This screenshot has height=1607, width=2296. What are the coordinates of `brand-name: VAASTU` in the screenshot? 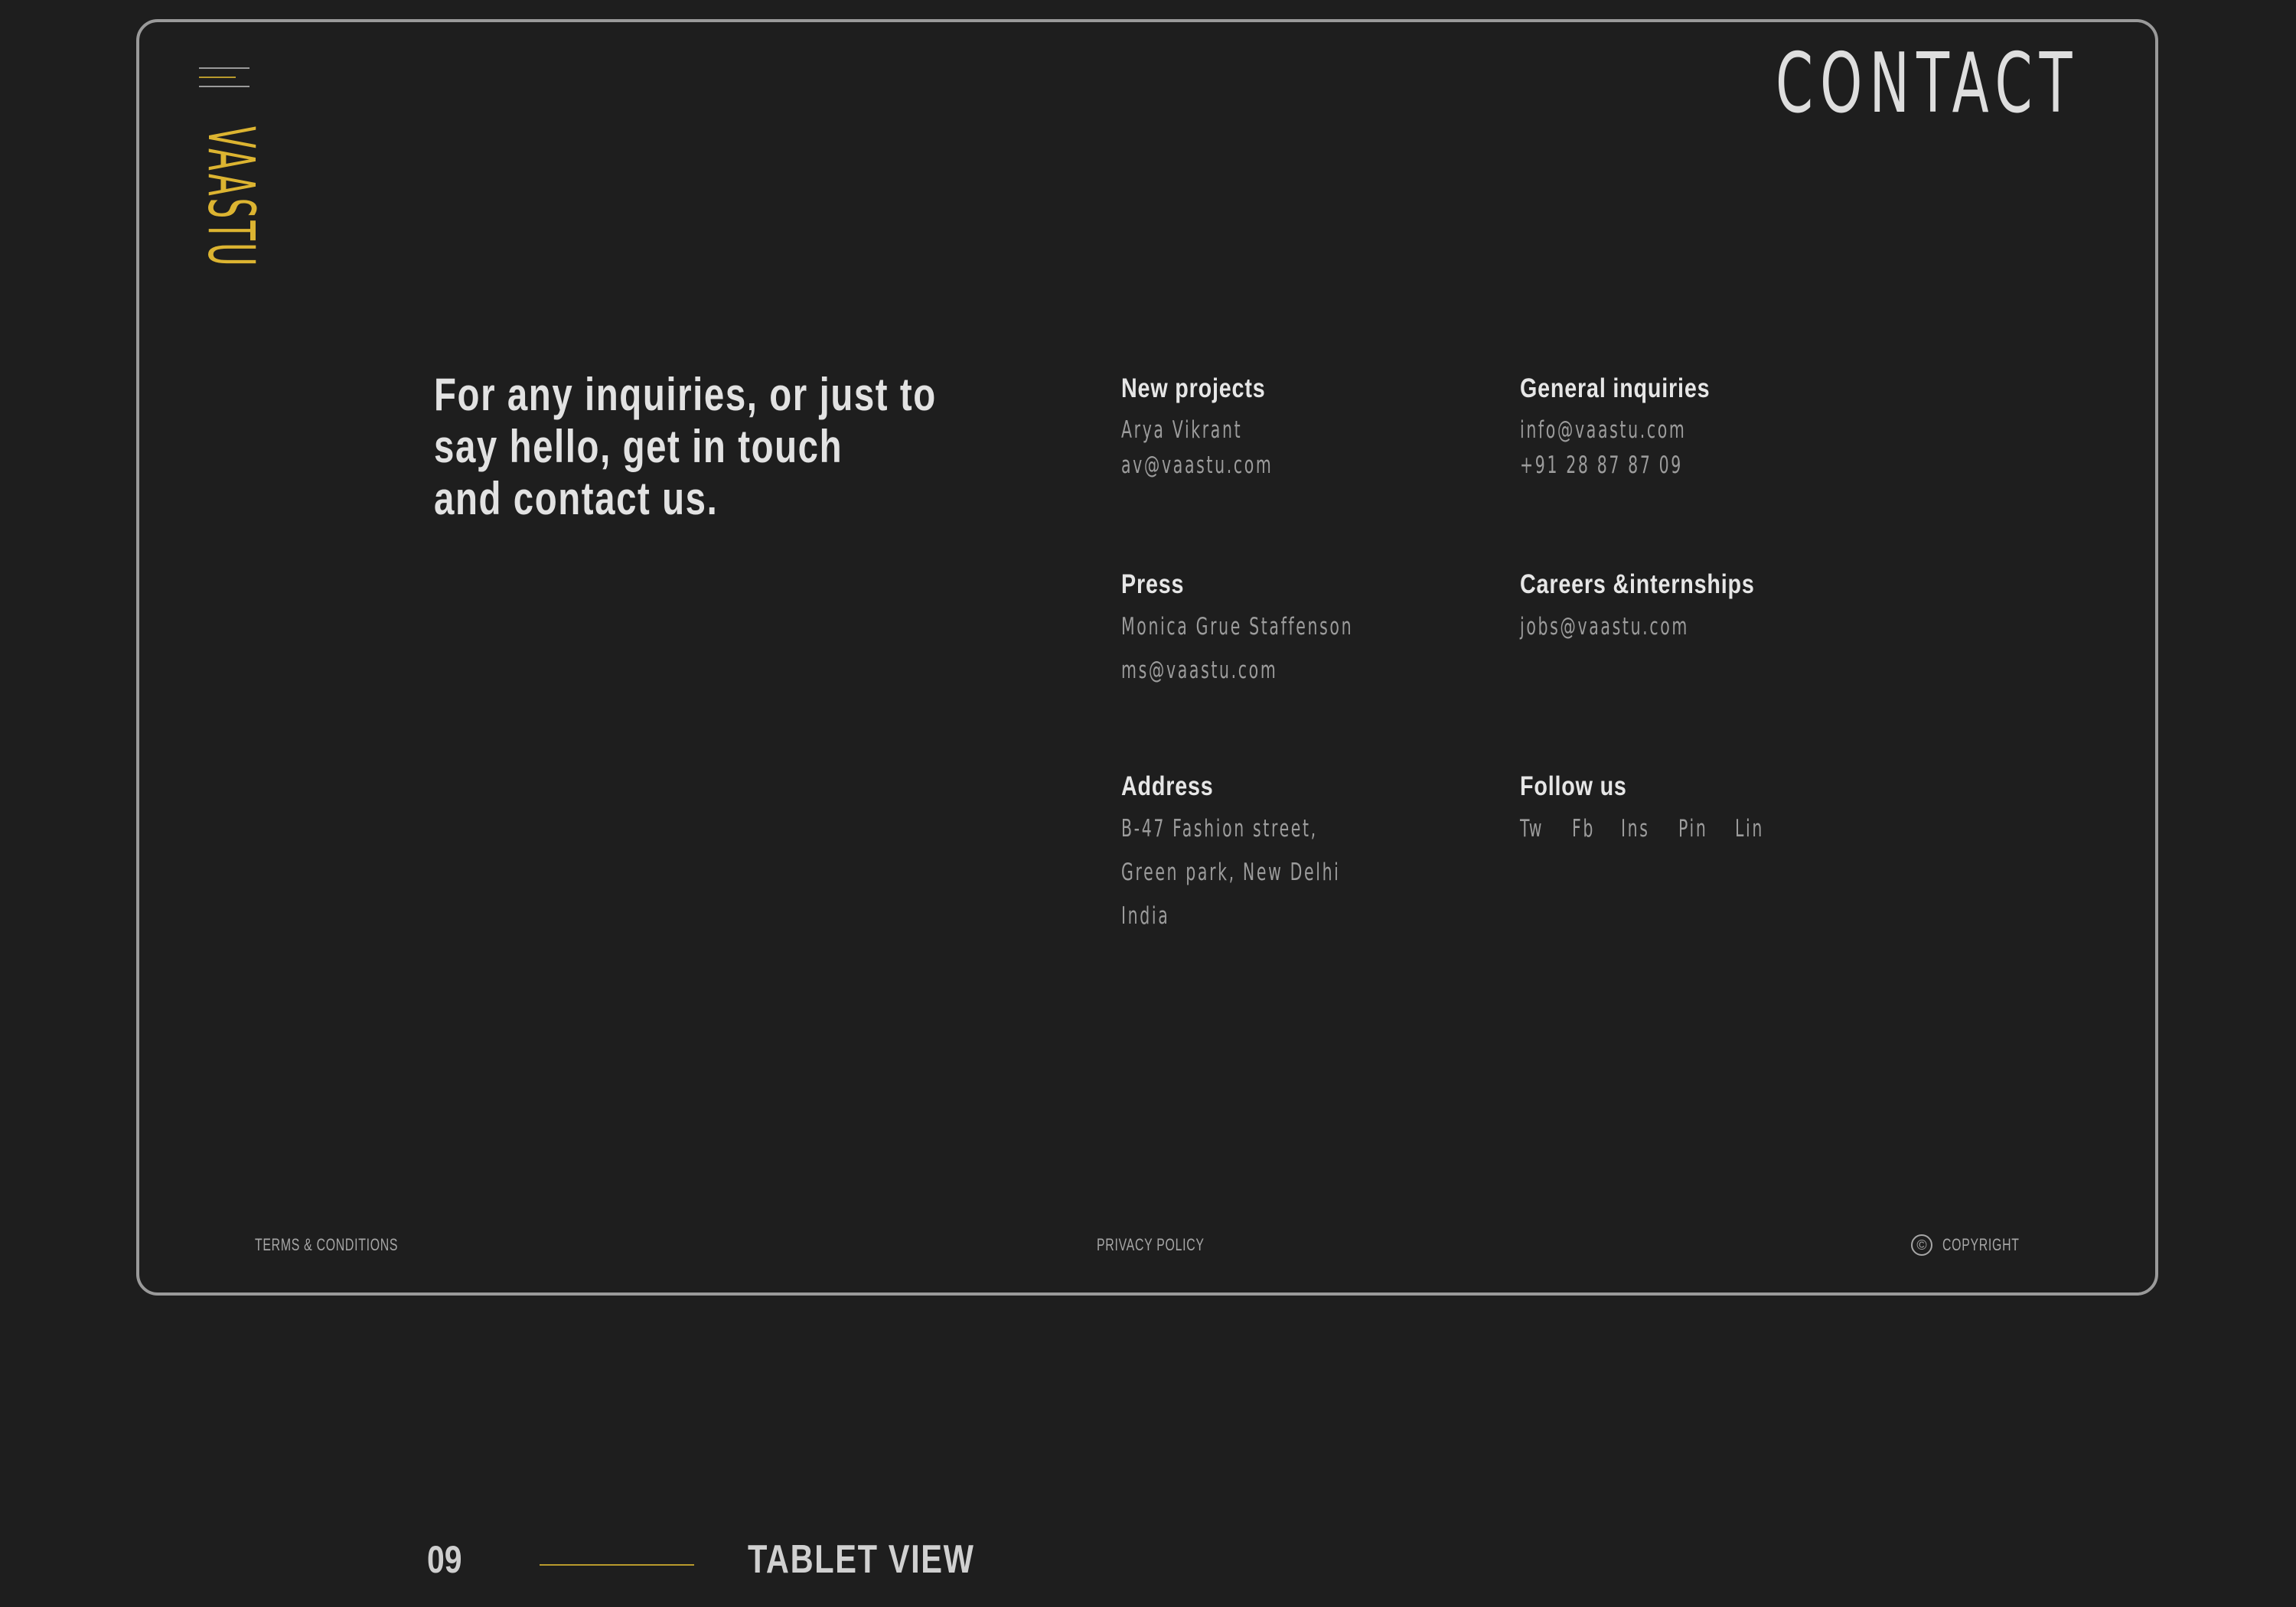 It's located at (231, 198).